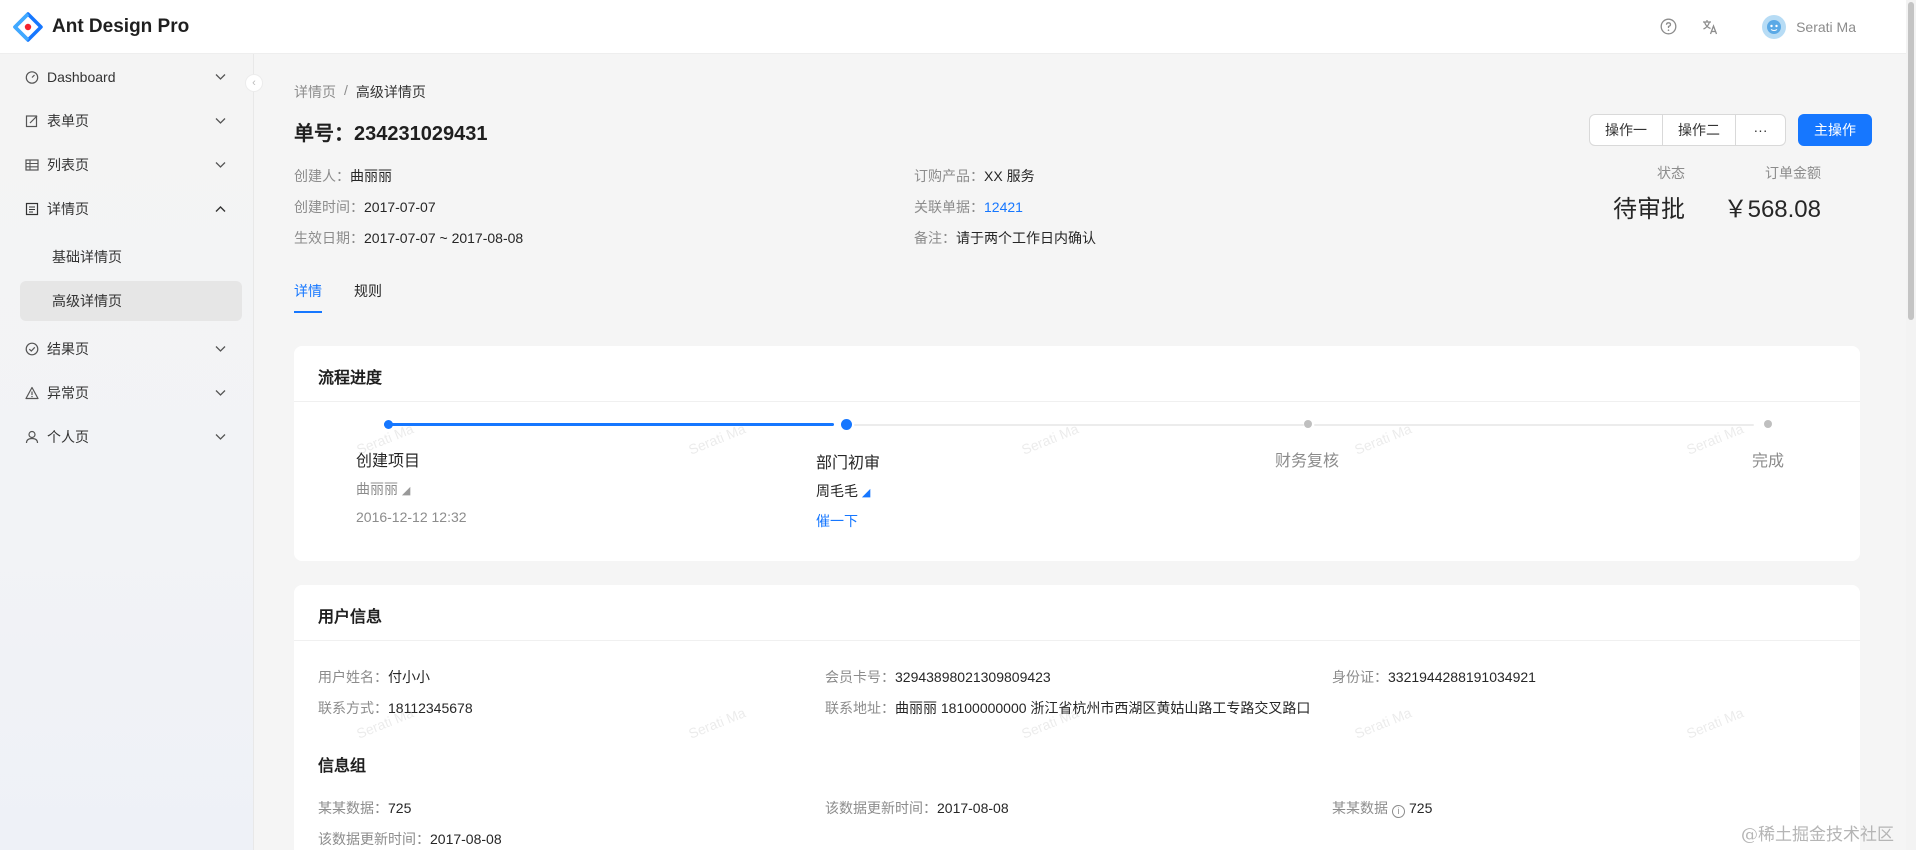  What do you see at coordinates (68, 437) in the screenshot?
I see `sidebar-item-label: 个人页` at bounding box center [68, 437].